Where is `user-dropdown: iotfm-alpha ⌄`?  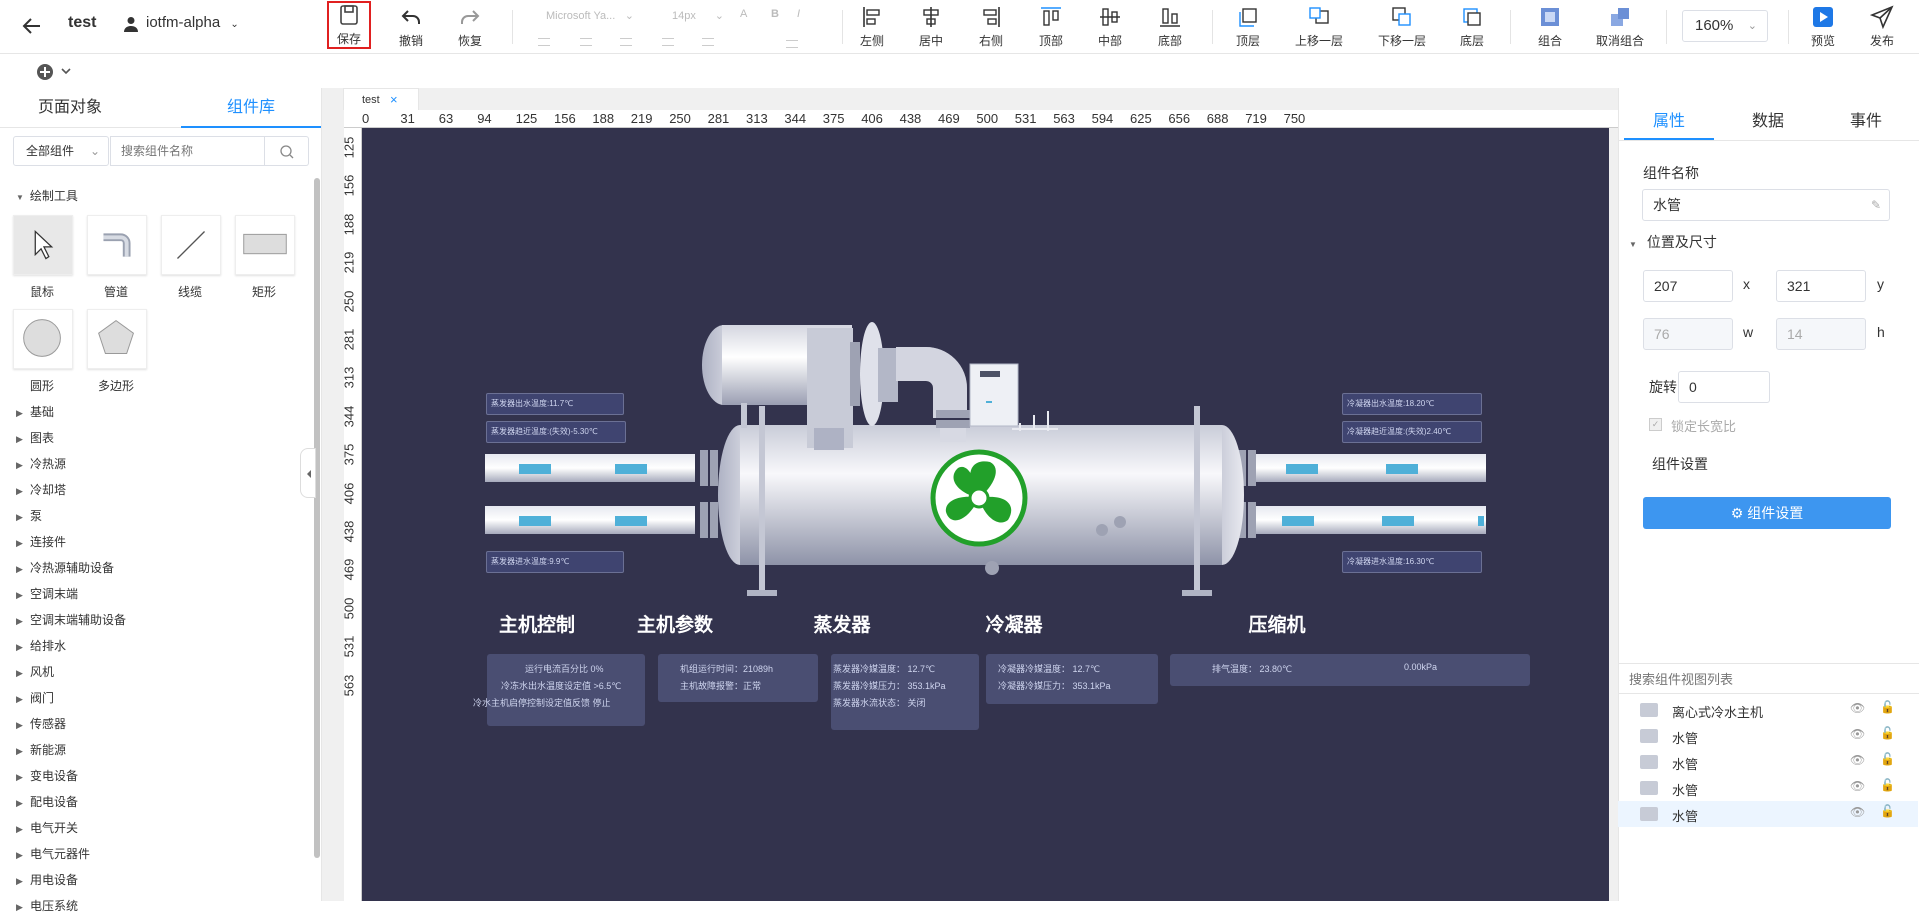
user-dropdown: iotfm-alpha ⌄ is located at coordinates (192, 22).